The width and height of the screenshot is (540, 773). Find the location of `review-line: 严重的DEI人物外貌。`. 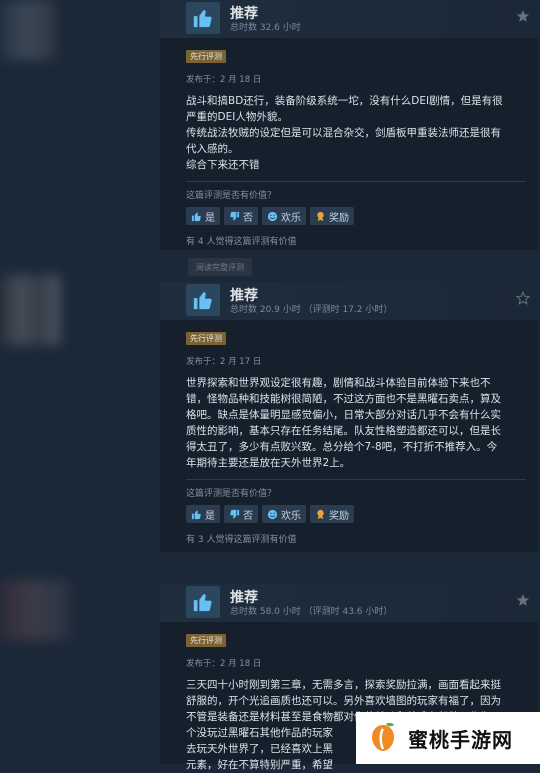

review-line: 严重的DEI人物外貌。 is located at coordinates (237, 117).